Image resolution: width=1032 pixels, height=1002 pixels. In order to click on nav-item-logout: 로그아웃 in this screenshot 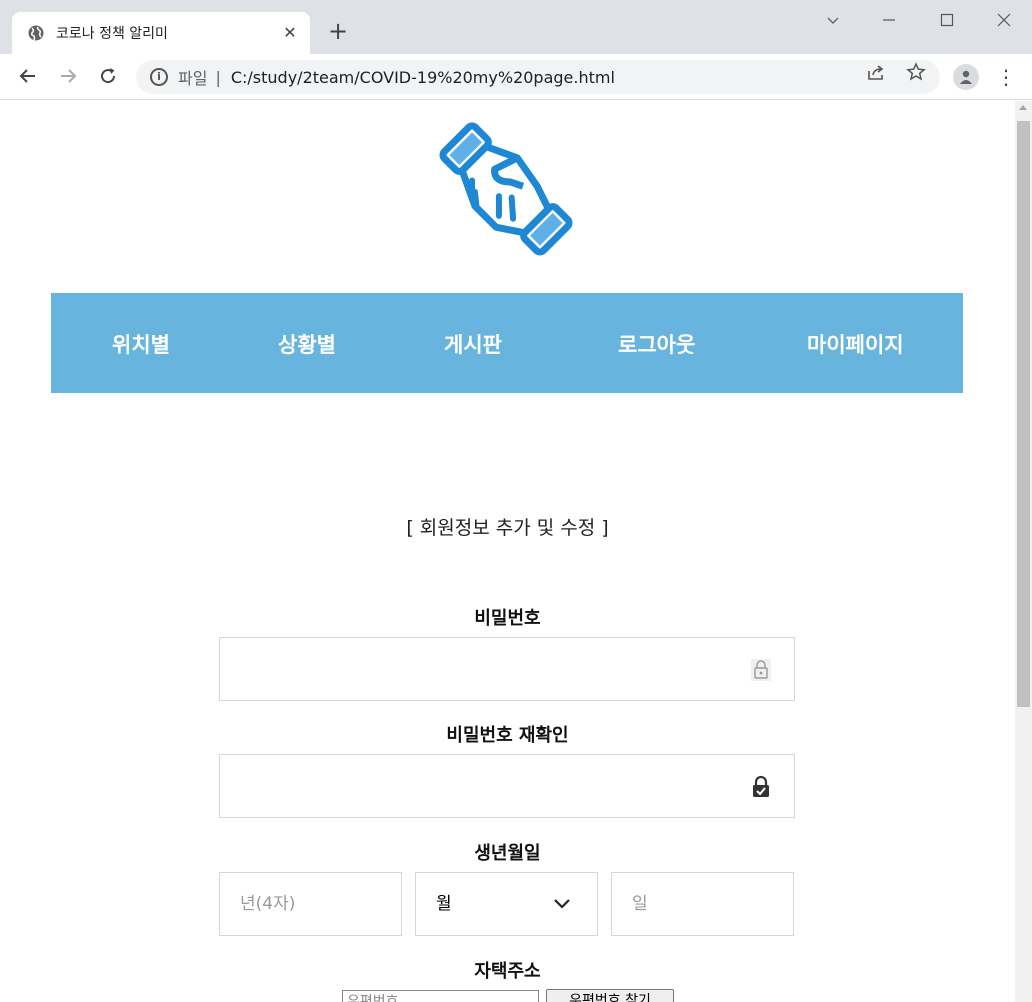, I will do `click(656, 343)`.